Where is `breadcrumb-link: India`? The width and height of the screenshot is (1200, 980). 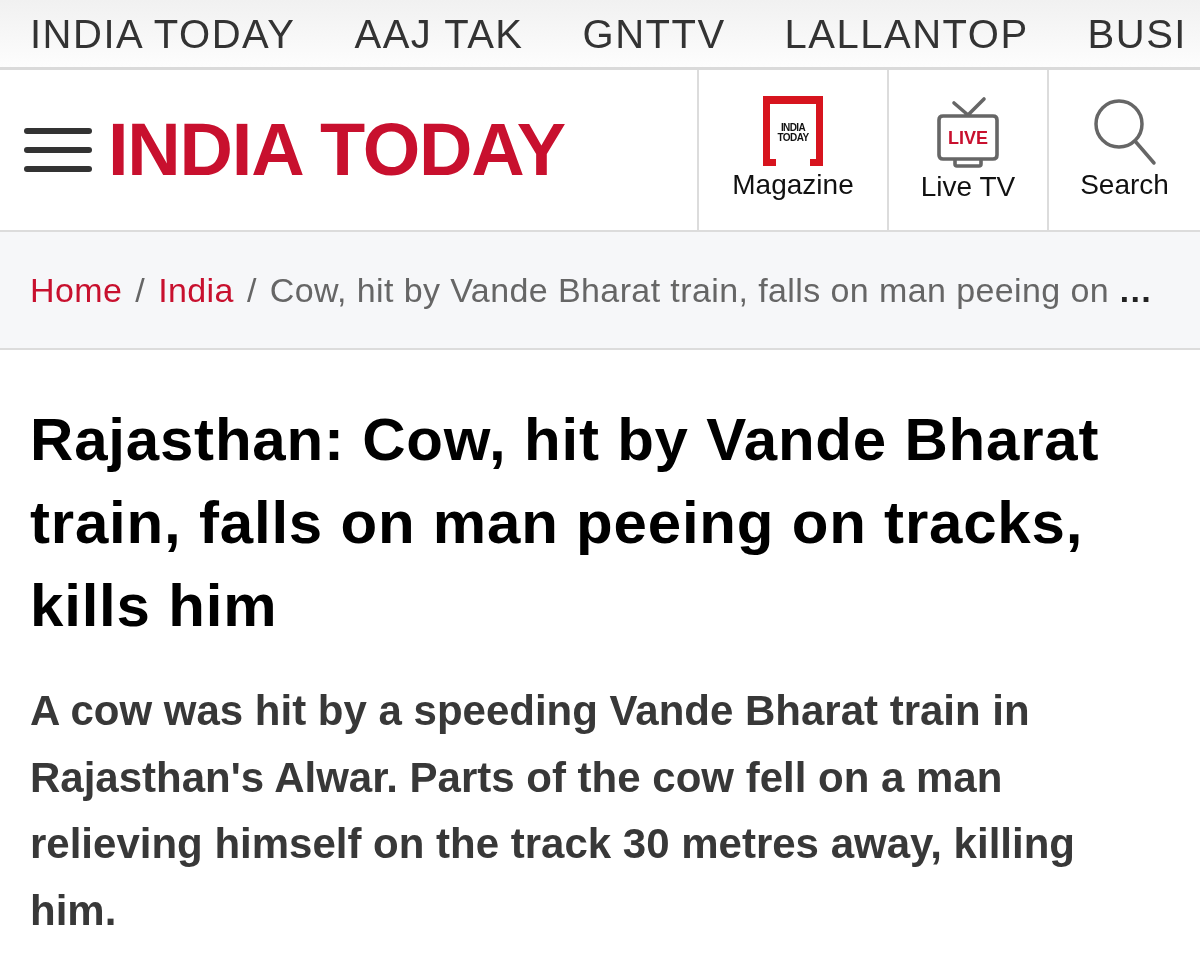 breadcrumb-link: India is located at coordinates (196, 290).